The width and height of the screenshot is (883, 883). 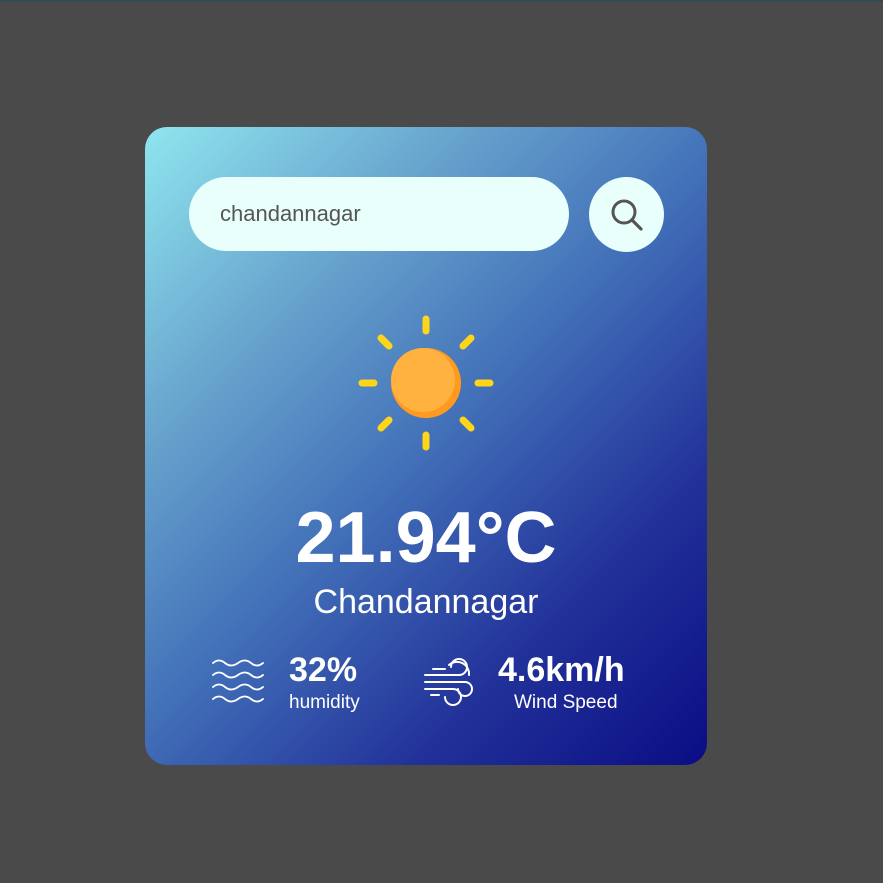 What do you see at coordinates (323, 670) in the screenshot?
I see `humidity-value: 32%` at bounding box center [323, 670].